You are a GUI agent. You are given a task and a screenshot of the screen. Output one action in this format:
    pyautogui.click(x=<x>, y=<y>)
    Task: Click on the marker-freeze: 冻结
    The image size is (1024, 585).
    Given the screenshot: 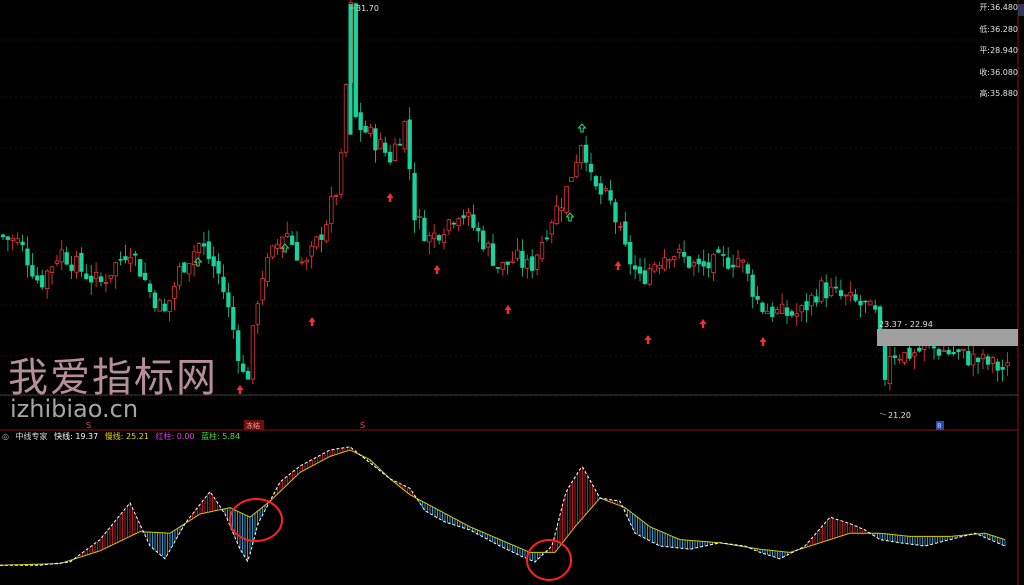 What is the action you would take?
    pyautogui.click(x=253, y=425)
    